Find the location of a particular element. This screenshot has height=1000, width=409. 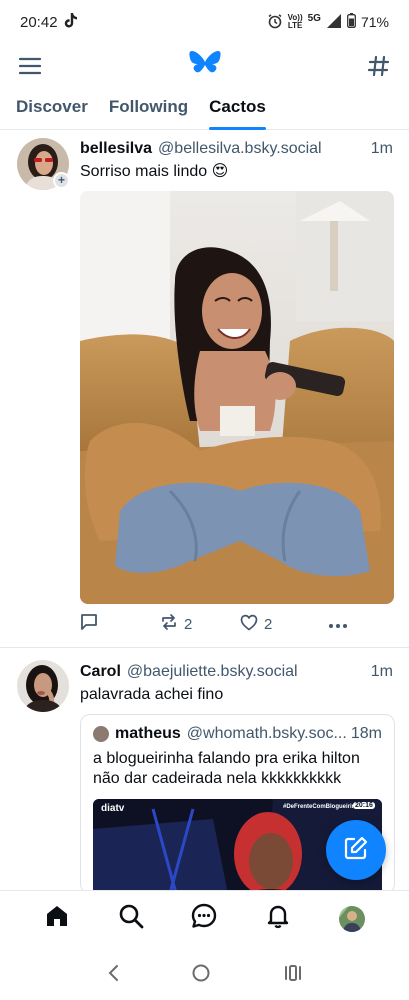

quote-author: matheus is located at coordinates (148, 734).